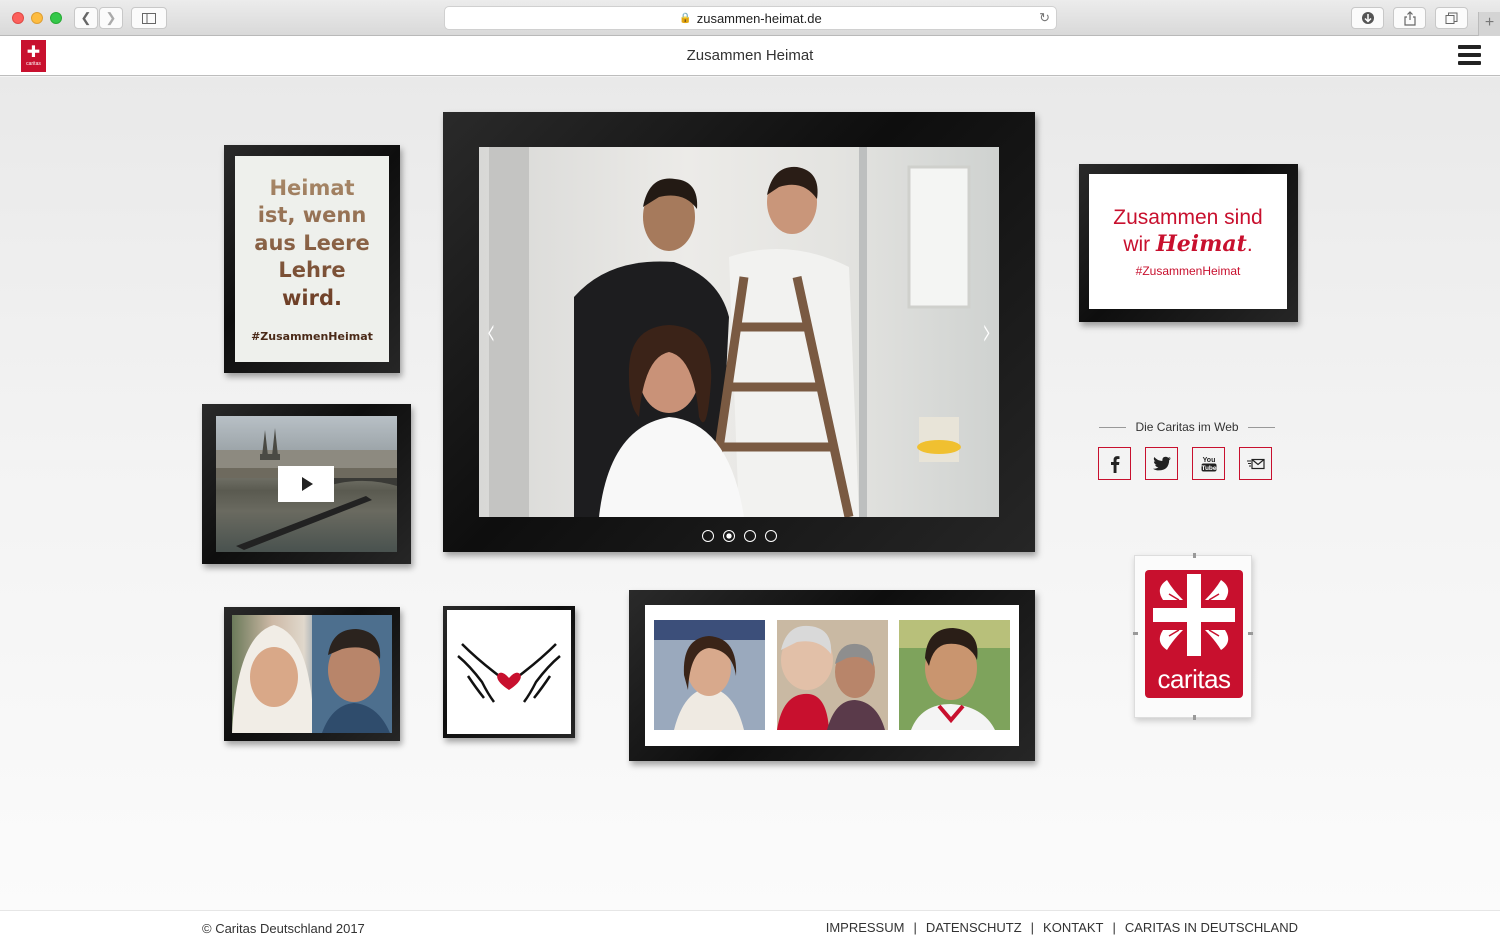  I want to click on triptych-frame, so click(832, 675).